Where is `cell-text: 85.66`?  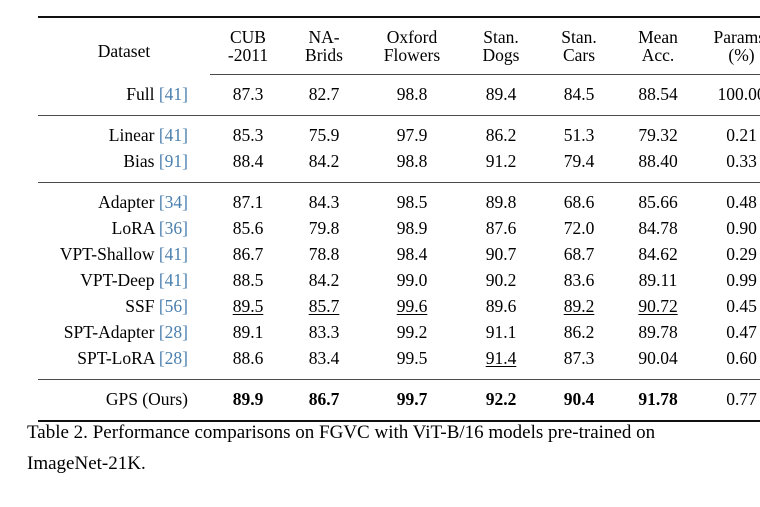
cell-text: 85.66 is located at coordinates (658, 202).